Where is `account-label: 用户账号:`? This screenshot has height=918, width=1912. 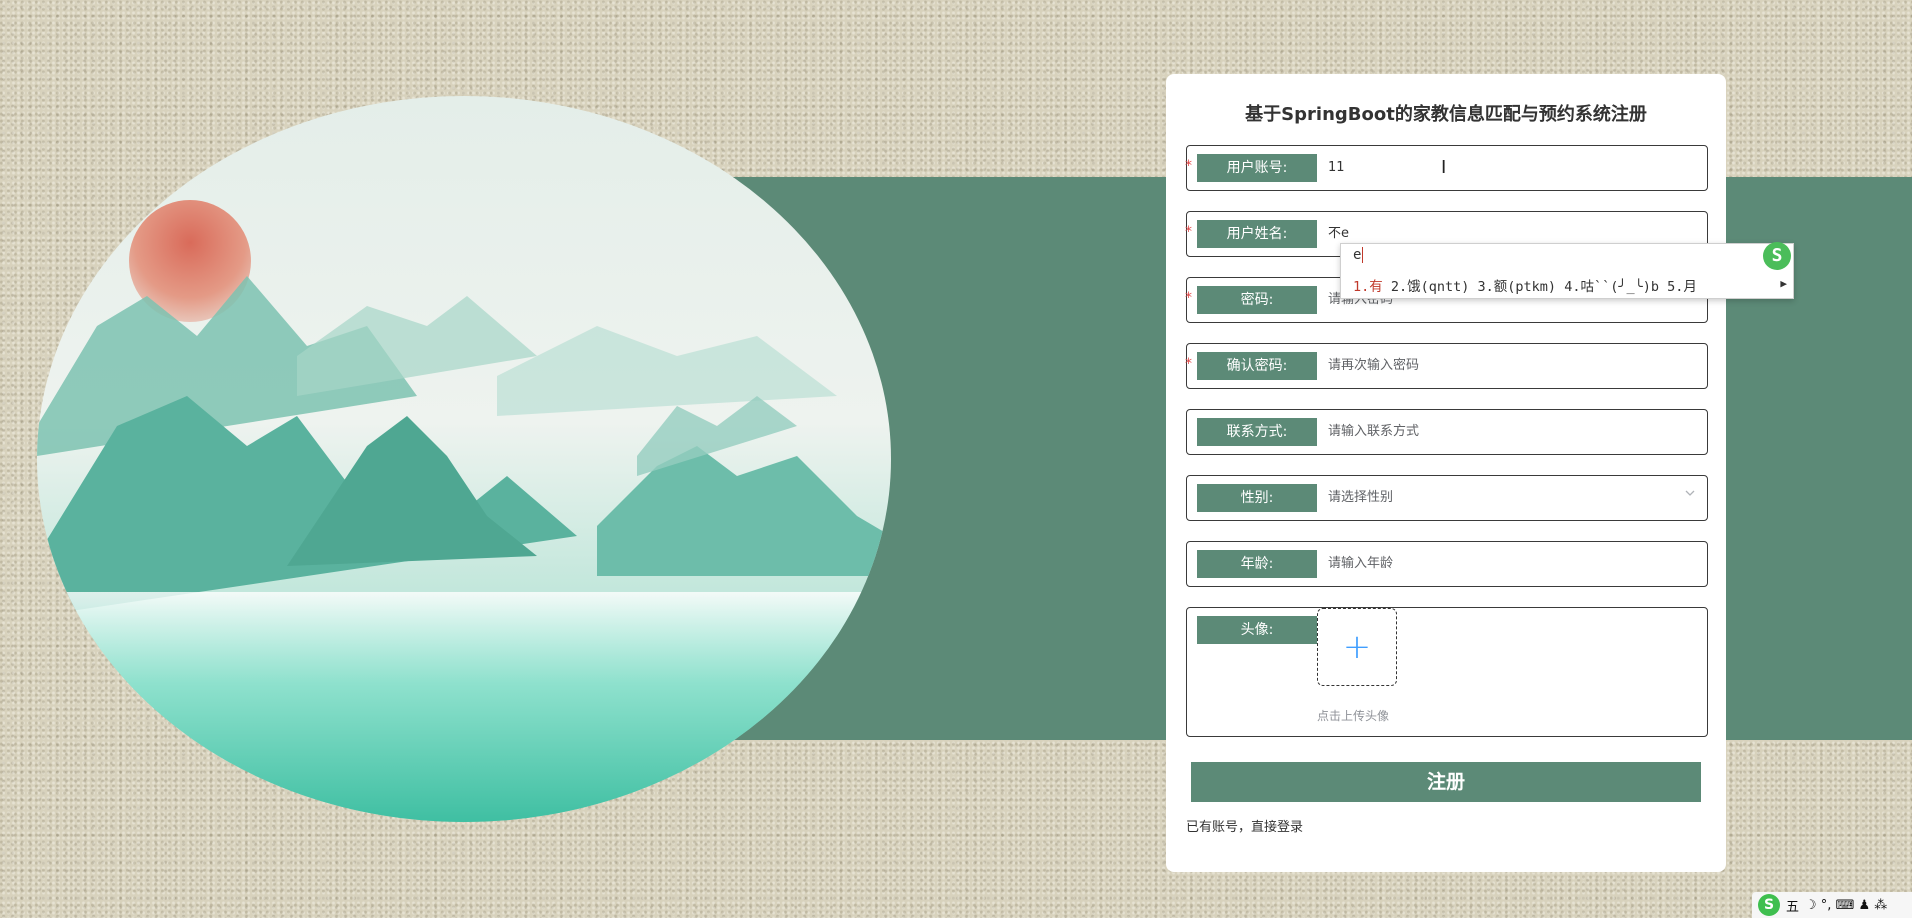
account-label: 用户账号: is located at coordinates (1257, 168).